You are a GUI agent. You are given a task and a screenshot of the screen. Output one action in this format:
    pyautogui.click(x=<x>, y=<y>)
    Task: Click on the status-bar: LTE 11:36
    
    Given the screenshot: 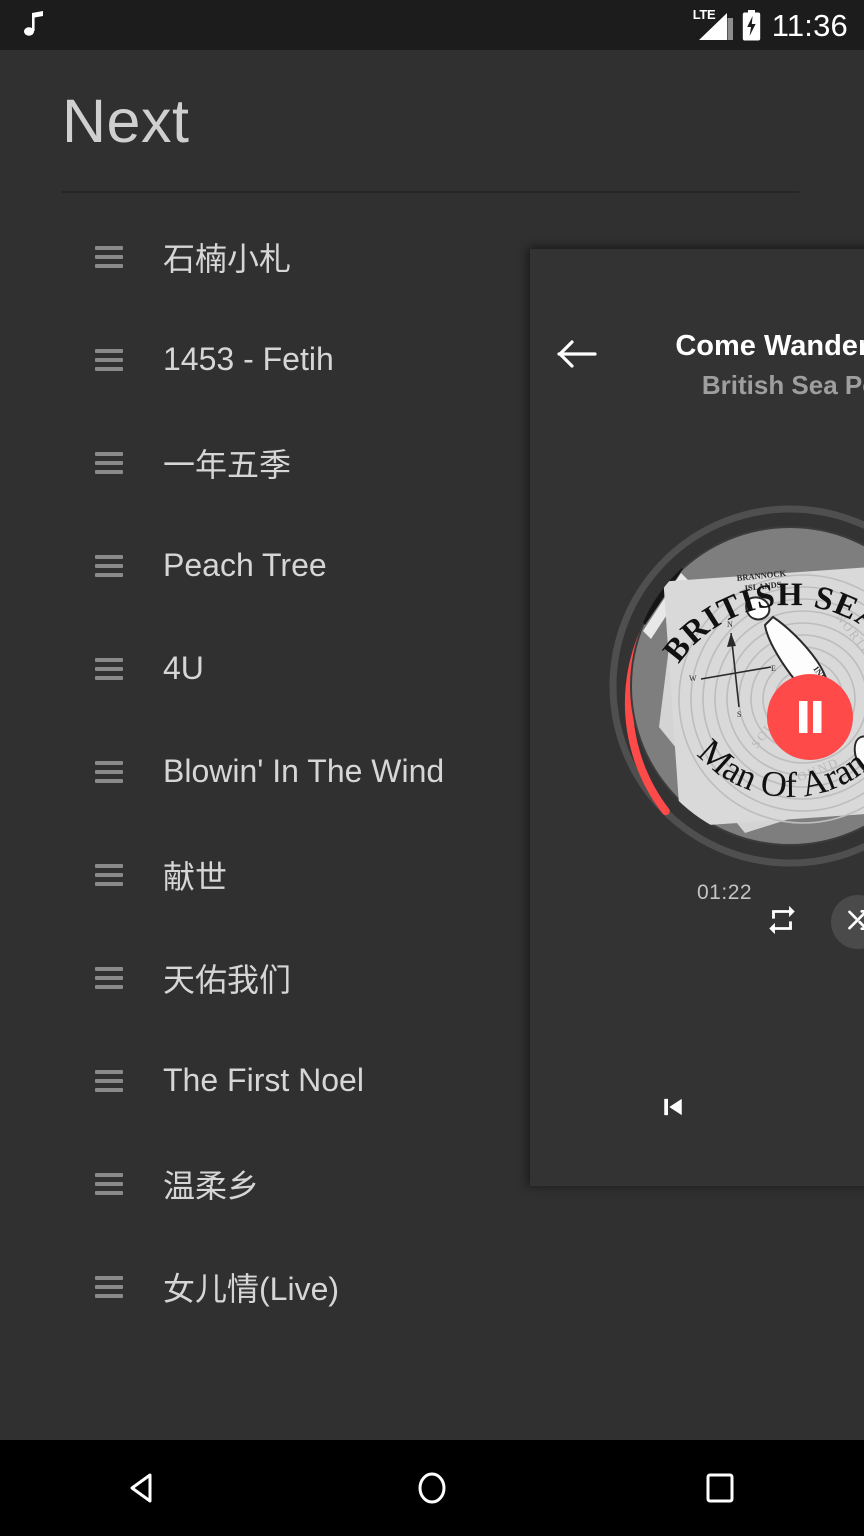 What is the action you would take?
    pyautogui.click(x=432, y=25)
    